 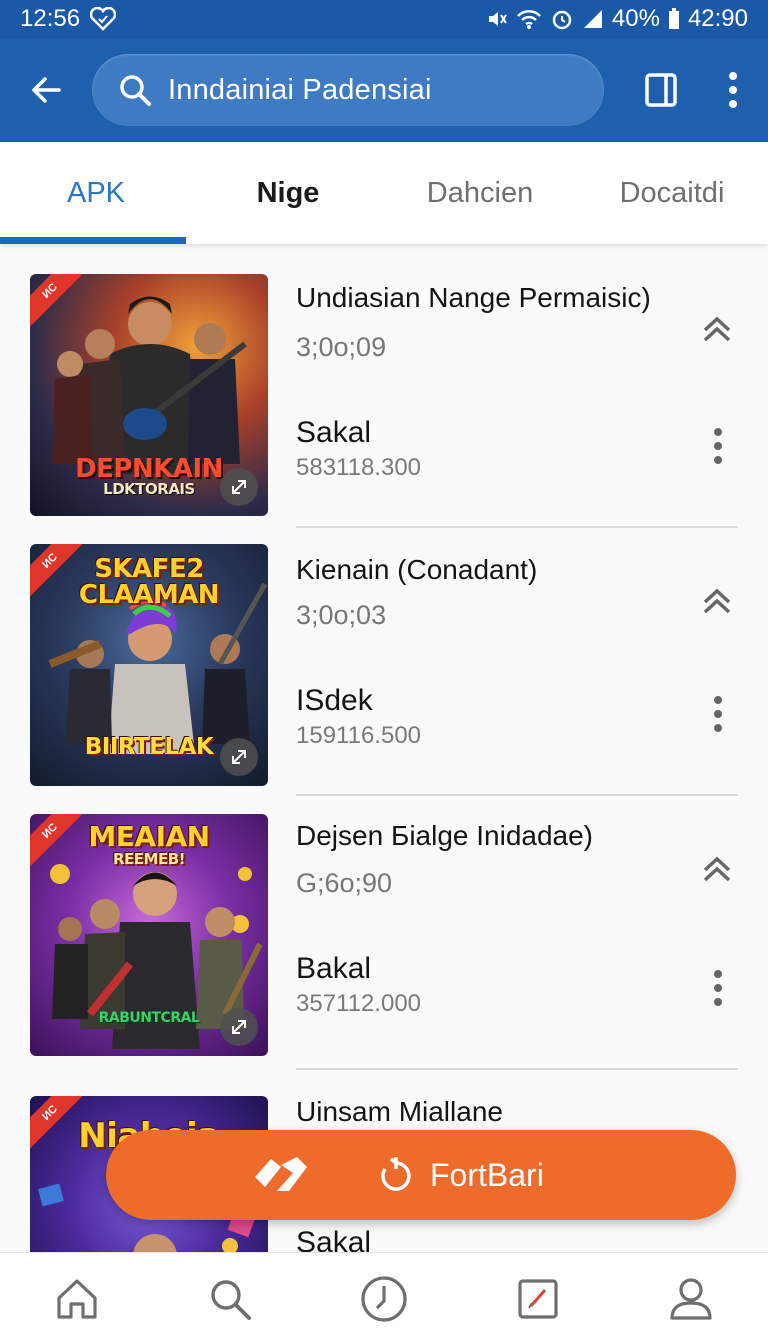 What do you see at coordinates (592, 19) in the screenshot?
I see `signal-icon` at bounding box center [592, 19].